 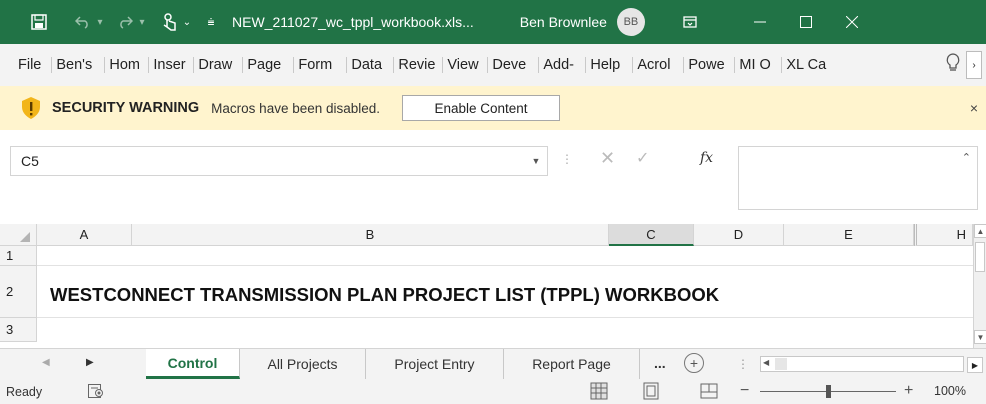 What do you see at coordinates (77, 65) in the screenshot?
I see `tab-bens: Ben's` at bounding box center [77, 65].